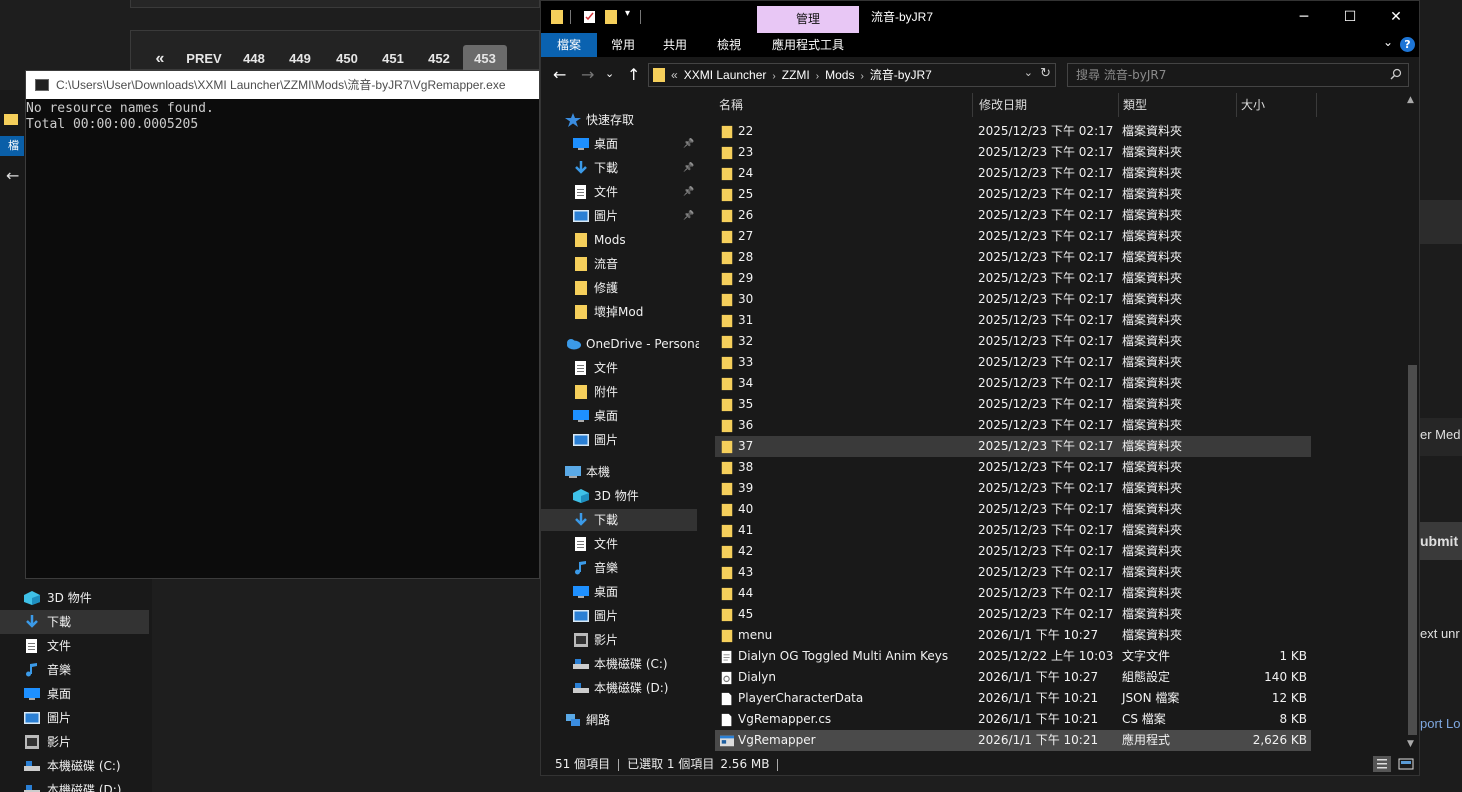 The image size is (1462, 792). I want to click on column-header-size: 大小, so click(1277, 105).